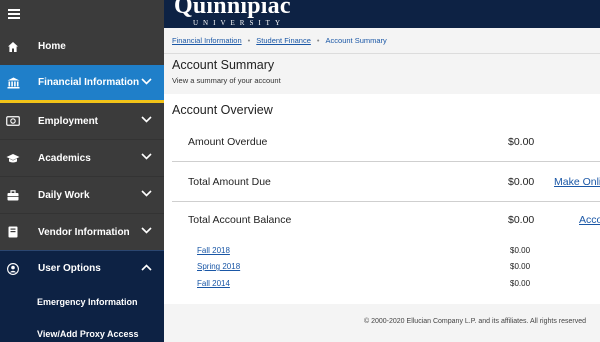 This screenshot has width=600, height=342. What do you see at coordinates (13, 83) in the screenshot?
I see `bank-icon` at bounding box center [13, 83].